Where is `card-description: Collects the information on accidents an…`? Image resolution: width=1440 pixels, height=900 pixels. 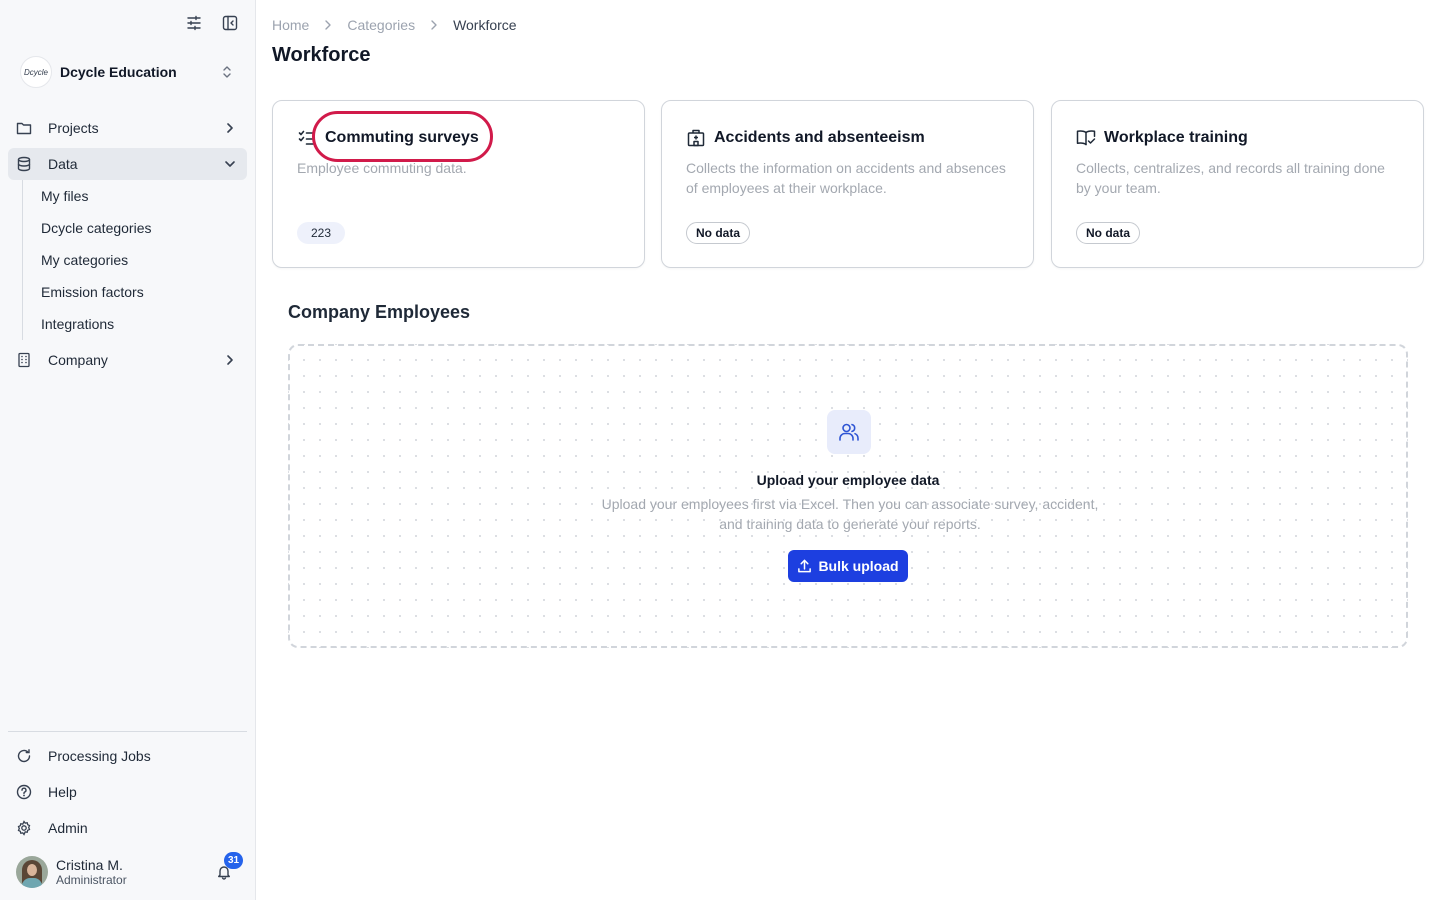
card-description: Collects the information on accidents an… is located at coordinates (846, 178).